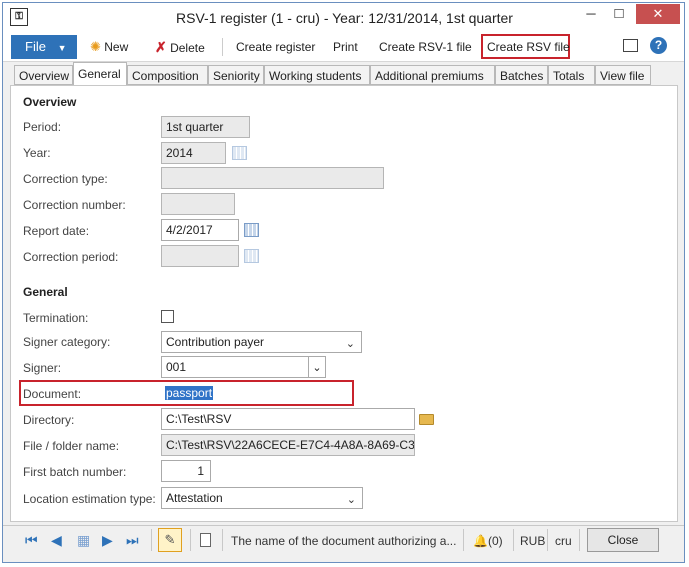  What do you see at coordinates (623, 75) in the screenshot?
I see `tab-view-file: View file` at bounding box center [623, 75].